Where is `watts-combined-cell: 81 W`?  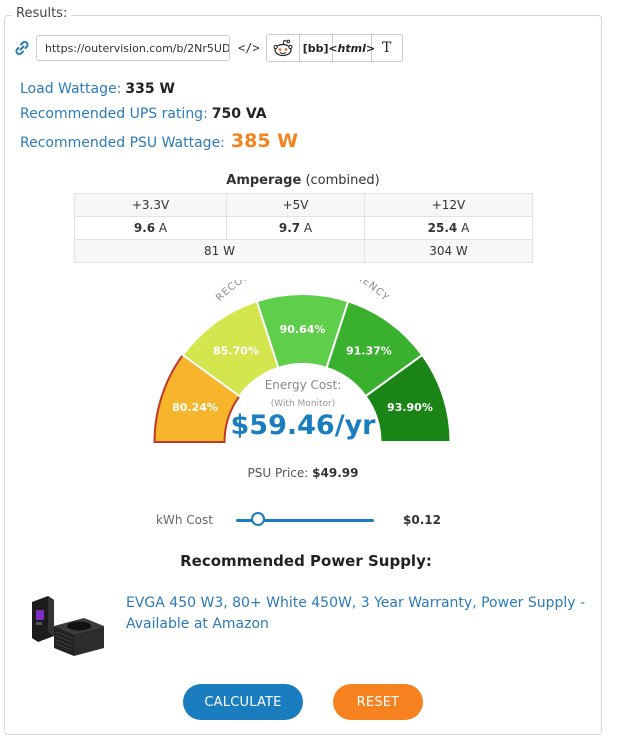
watts-combined-cell: 81 W is located at coordinates (219, 251).